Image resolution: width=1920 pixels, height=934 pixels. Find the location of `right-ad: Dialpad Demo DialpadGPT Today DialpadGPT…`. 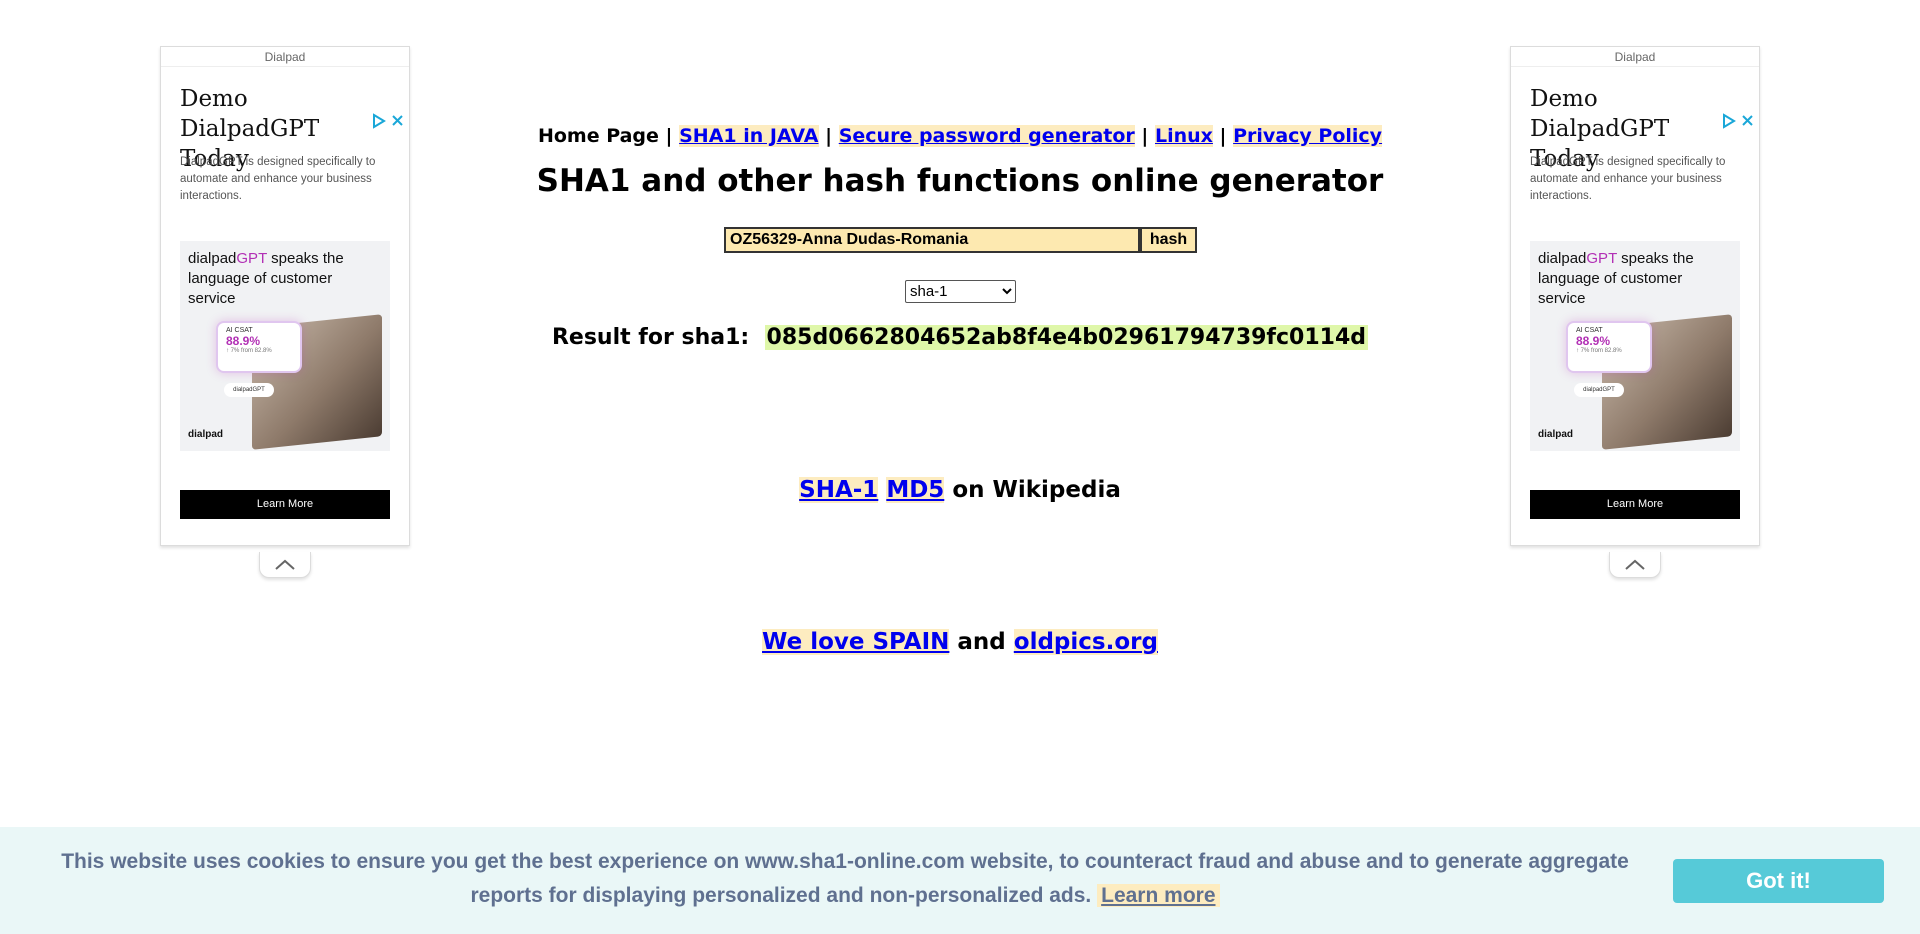

right-ad: Dialpad Demo DialpadGPT Today DialpadGPT… is located at coordinates (1635, 296).